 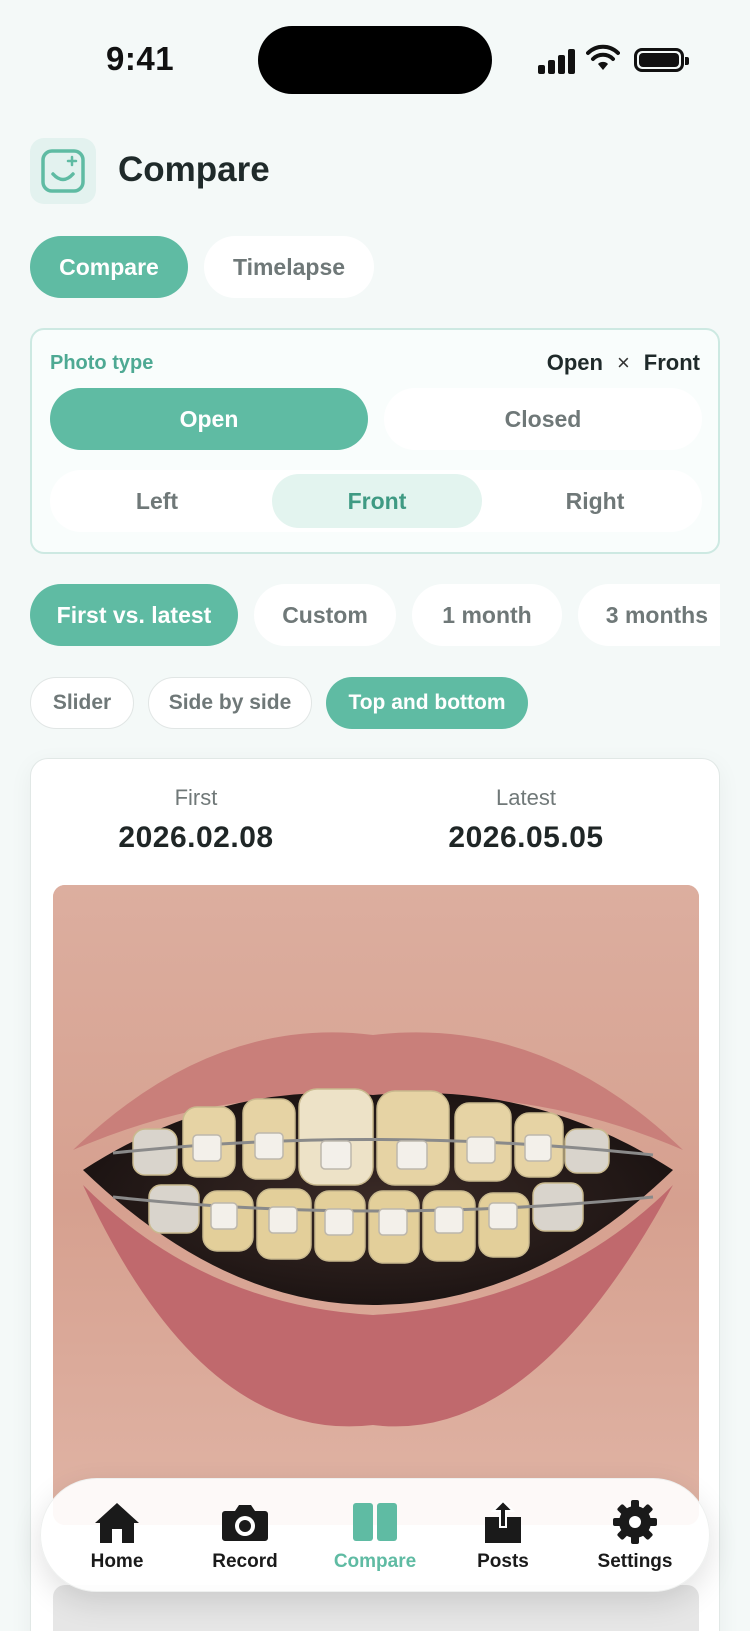 What do you see at coordinates (109, 267) in the screenshot?
I see `tab-compare: Compare` at bounding box center [109, 267].